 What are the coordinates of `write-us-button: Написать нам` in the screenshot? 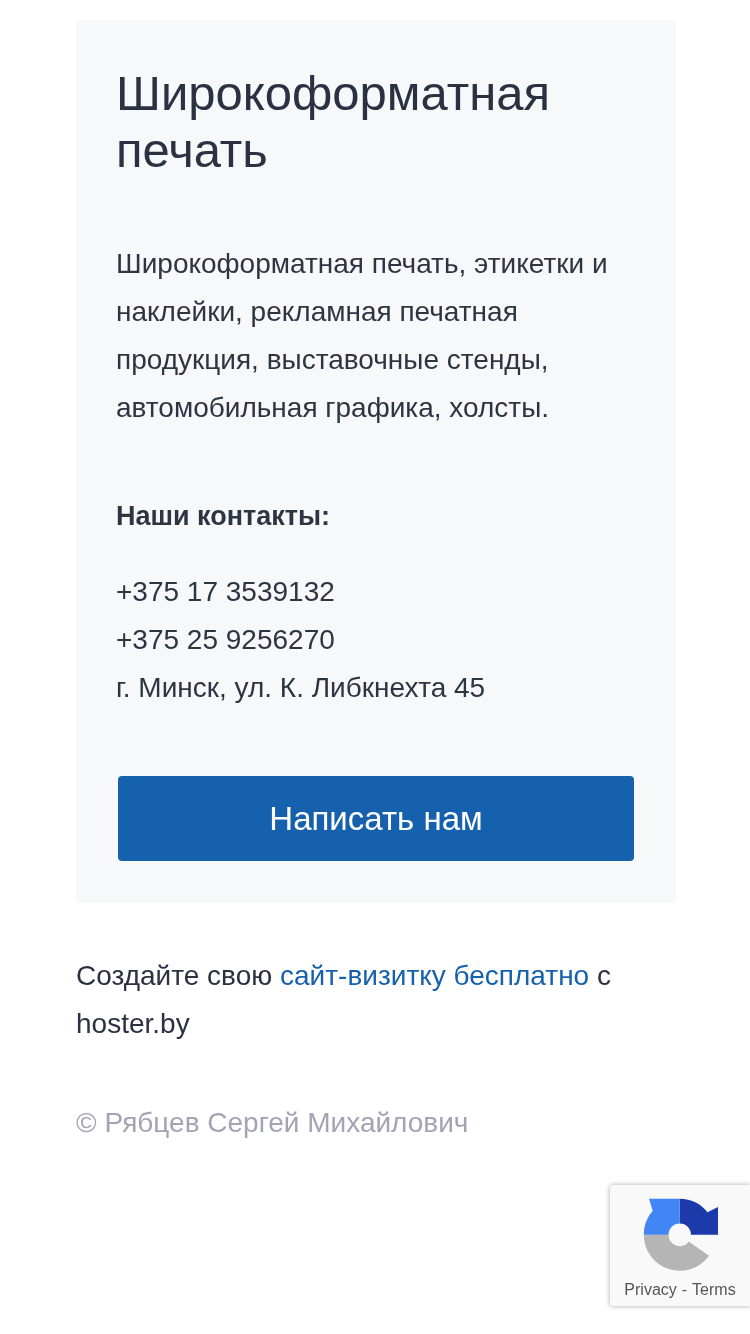 It's located at (376, 818).